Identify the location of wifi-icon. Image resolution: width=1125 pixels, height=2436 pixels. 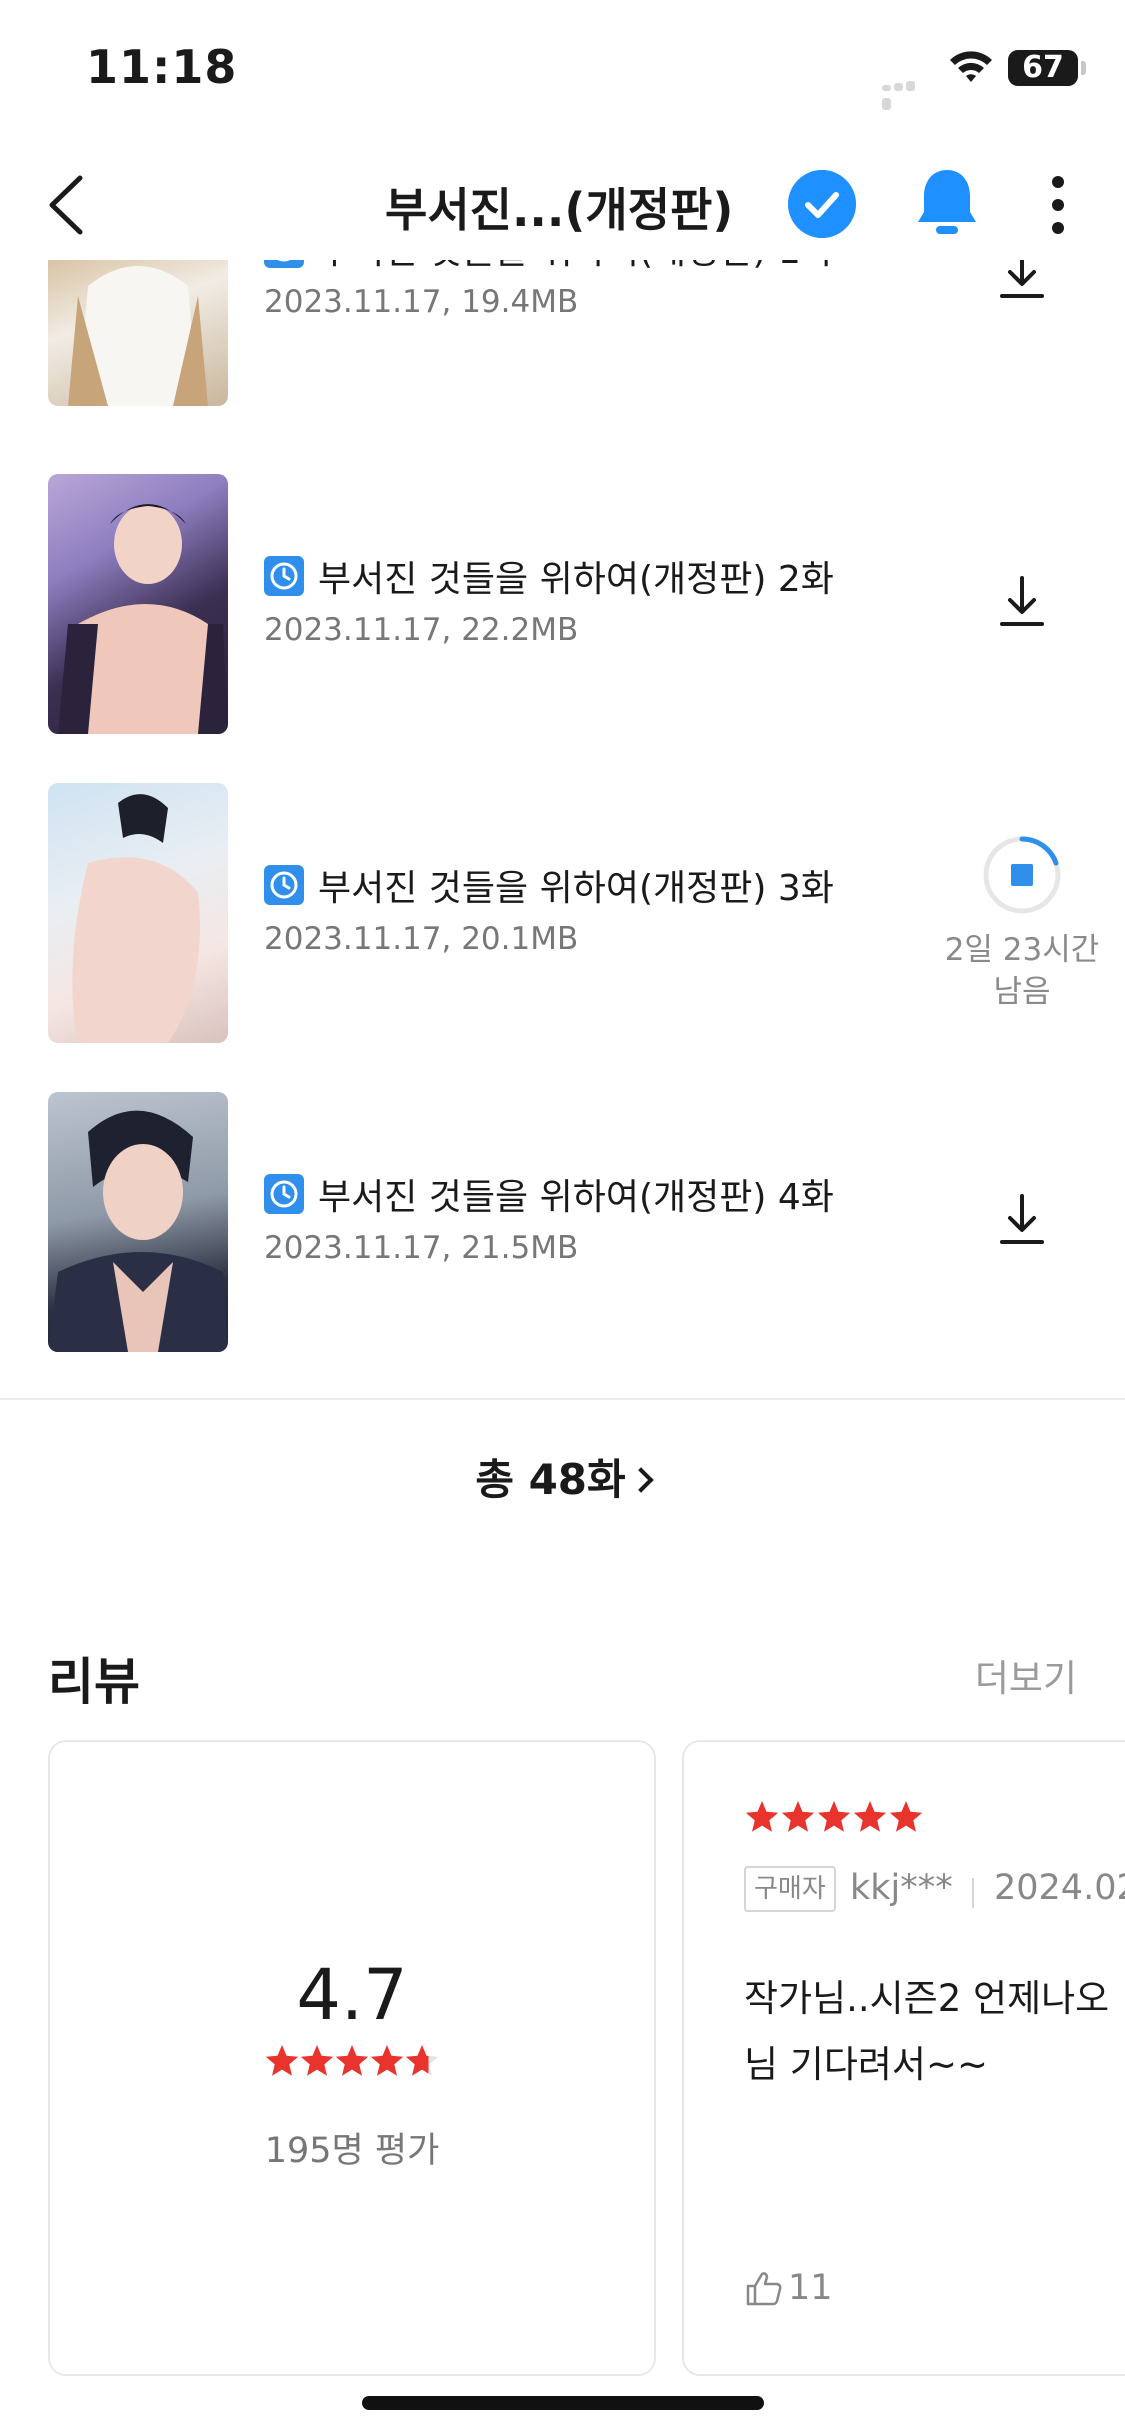
(971, 66).